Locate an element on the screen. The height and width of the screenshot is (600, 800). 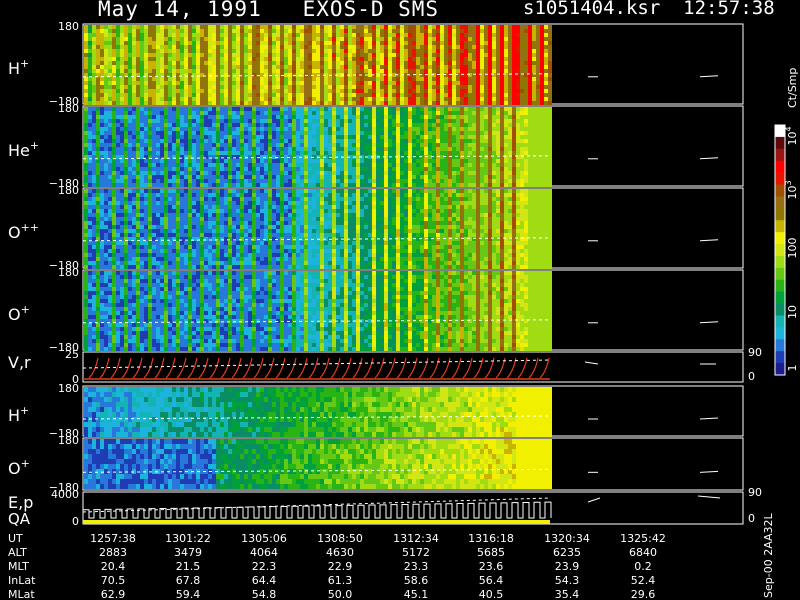
table-cell: 61.3 is located at coordinates (340, 580).